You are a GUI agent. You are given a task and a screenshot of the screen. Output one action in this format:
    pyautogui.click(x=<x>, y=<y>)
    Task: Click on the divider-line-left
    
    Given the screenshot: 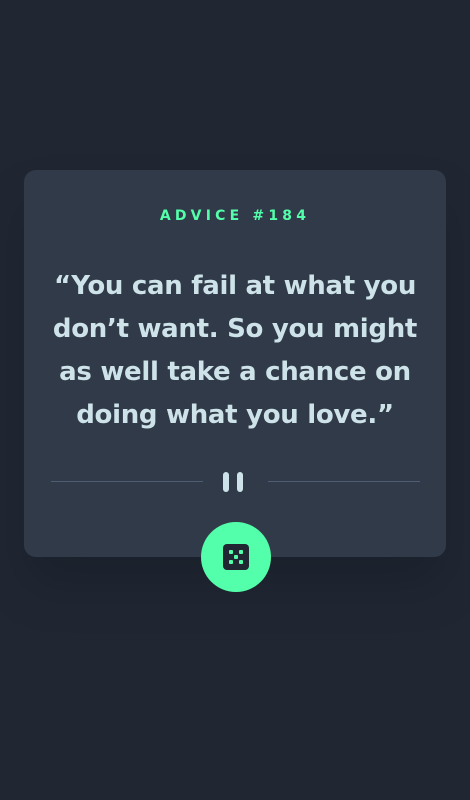 What is the action you would take?
    pyautogui.click(x=127, y=481)
    